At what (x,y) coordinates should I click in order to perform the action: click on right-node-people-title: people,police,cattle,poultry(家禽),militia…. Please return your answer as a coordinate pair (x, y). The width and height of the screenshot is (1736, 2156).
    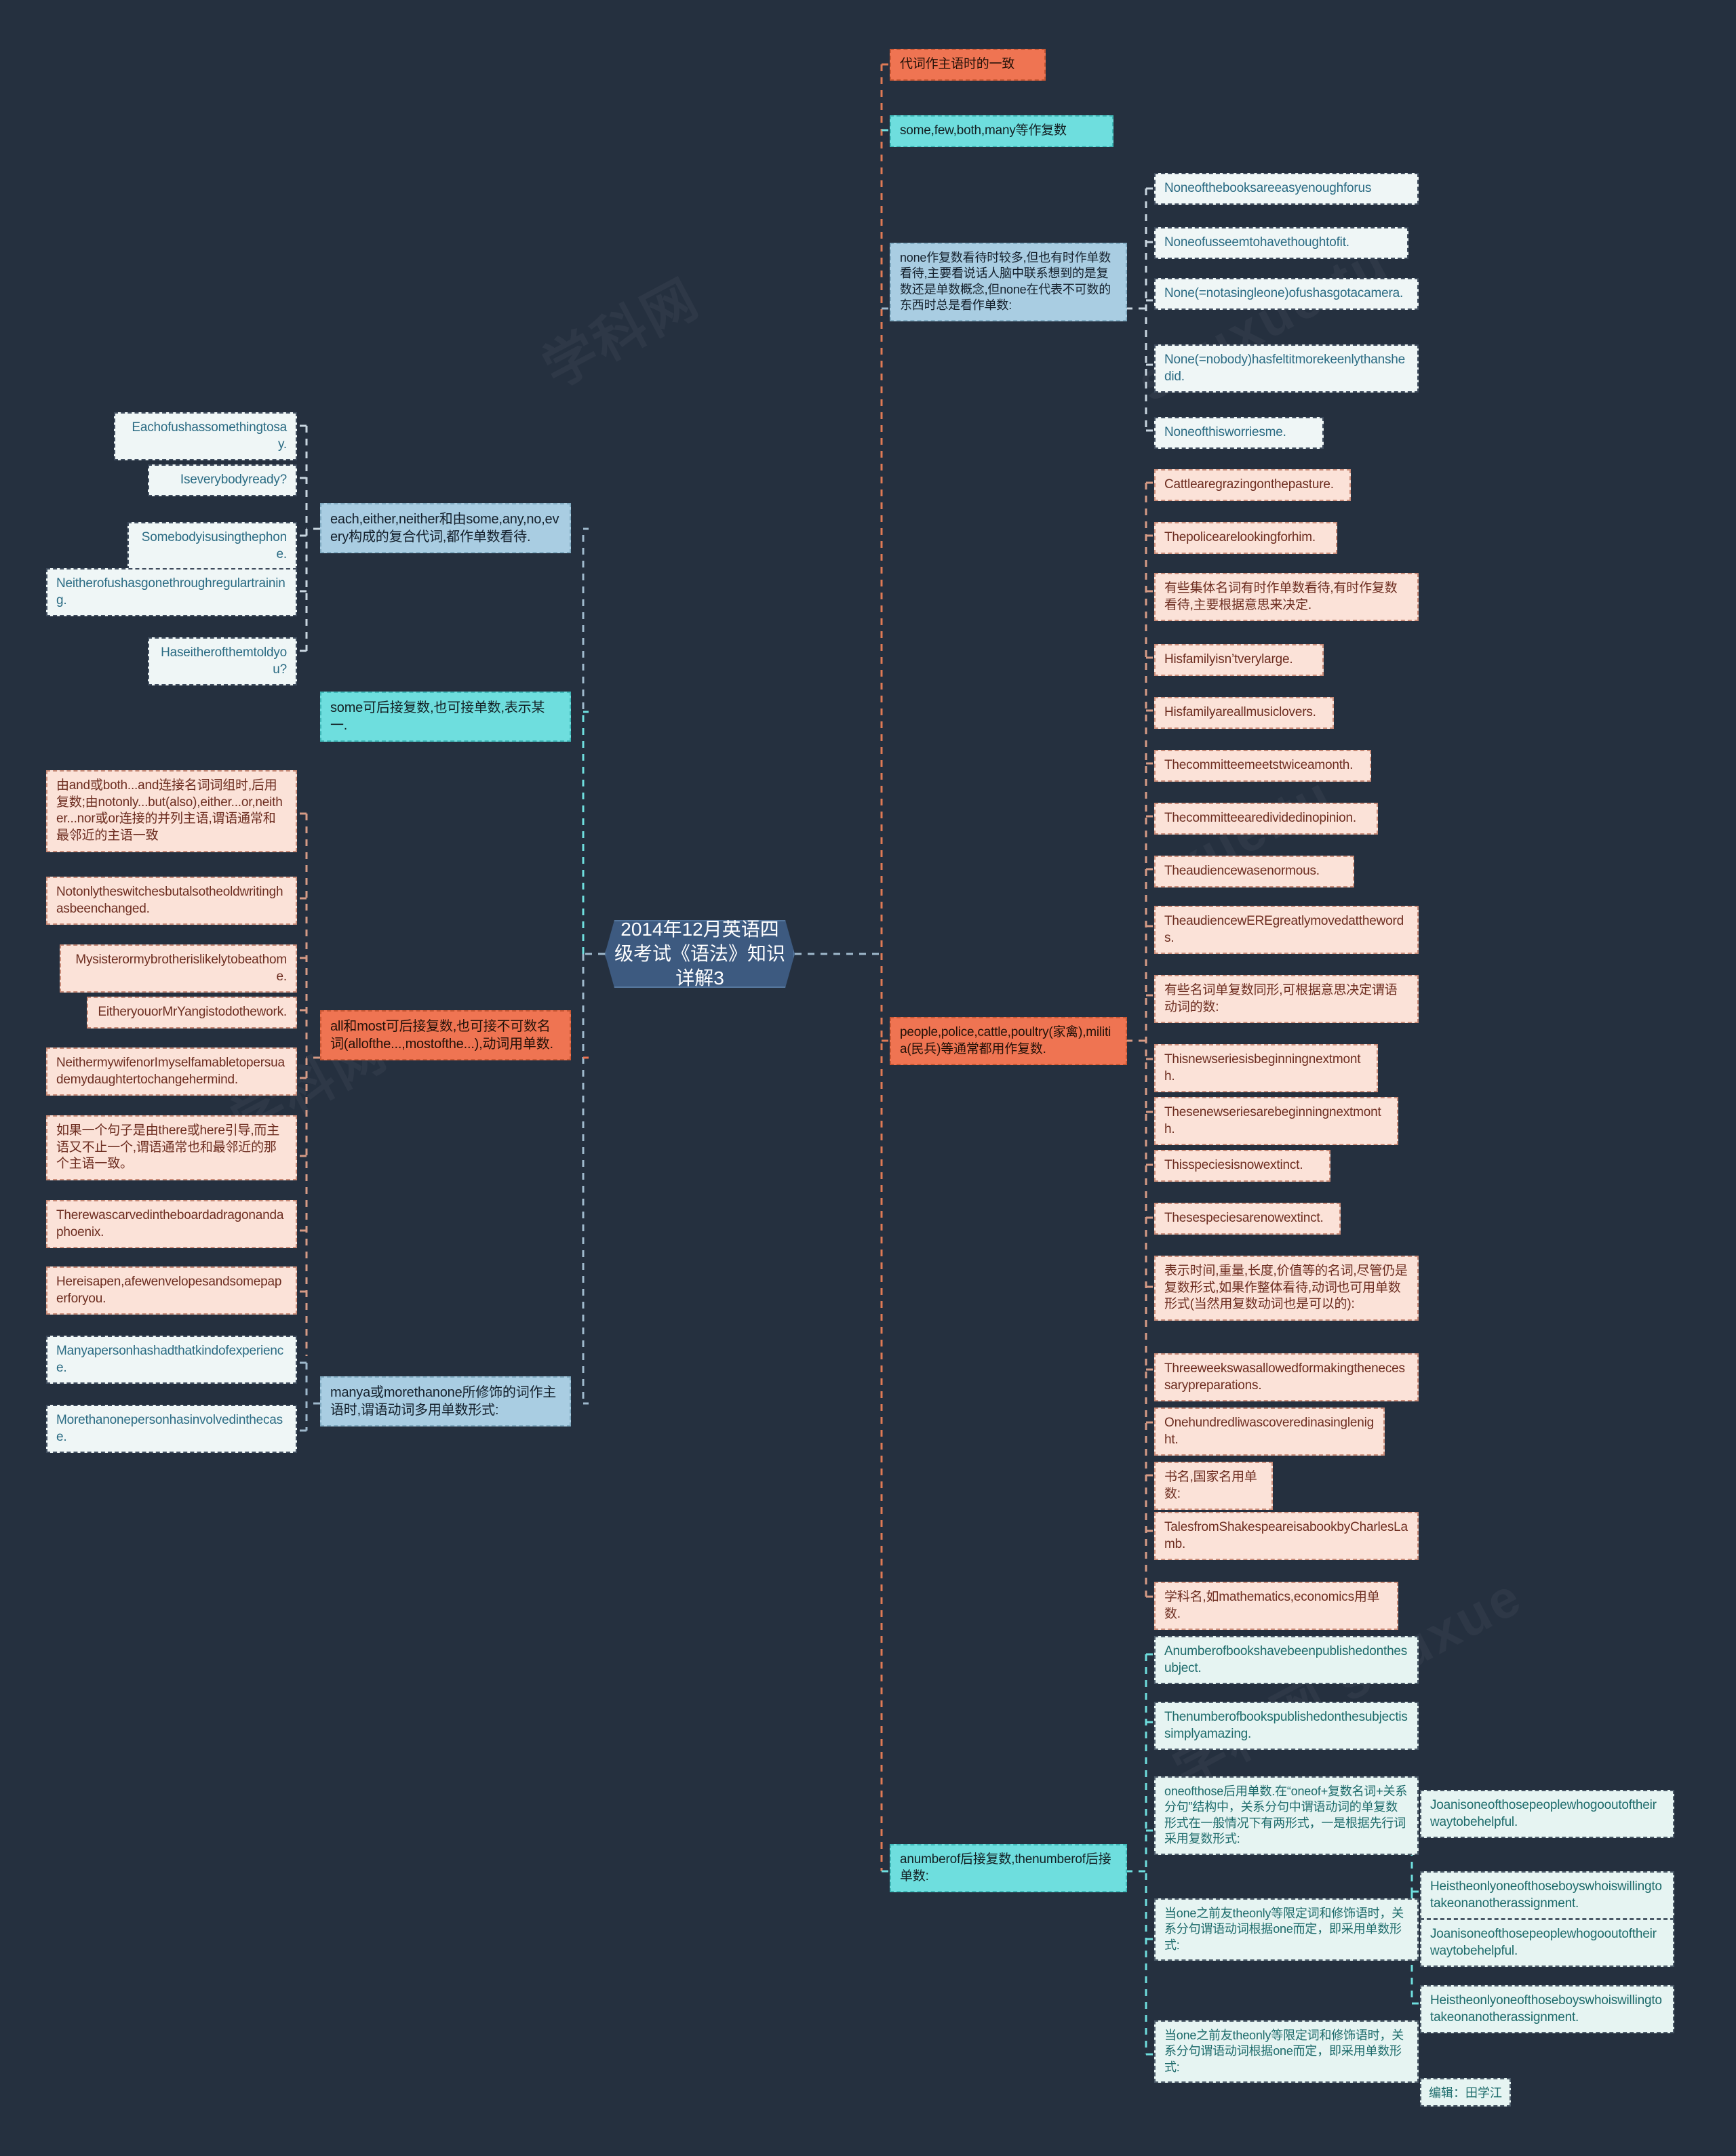
    Looking at the image, I should click on (1008, 1041).